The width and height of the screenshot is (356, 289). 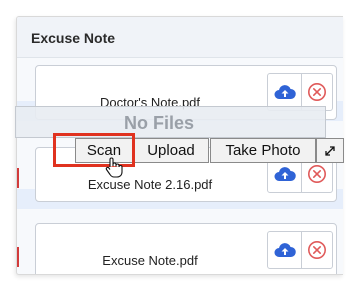 What do you see at coordinates (186, 248) in the screenshot?
I see `file-card: Excuse Note.pdf` at bounding box center [186, 248].